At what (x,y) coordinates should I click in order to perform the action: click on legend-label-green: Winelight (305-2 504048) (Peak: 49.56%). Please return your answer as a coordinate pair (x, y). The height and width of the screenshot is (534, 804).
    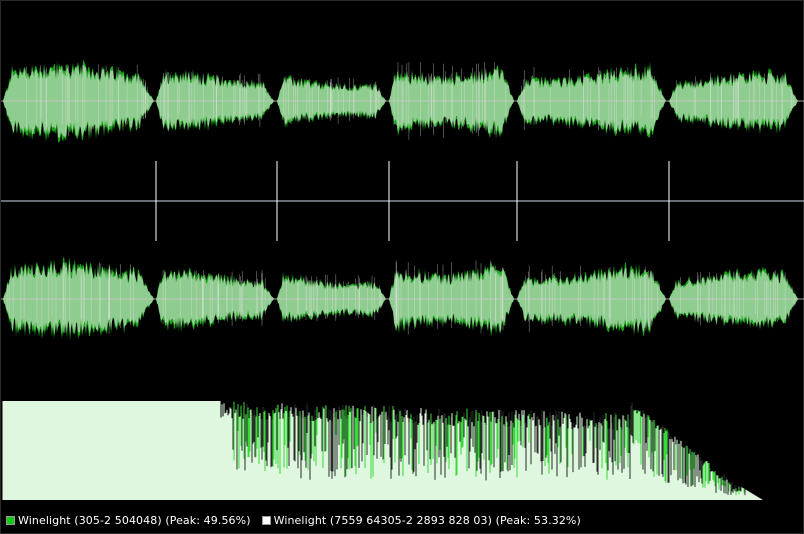
    Looking at the image, I should click on (134, 520).